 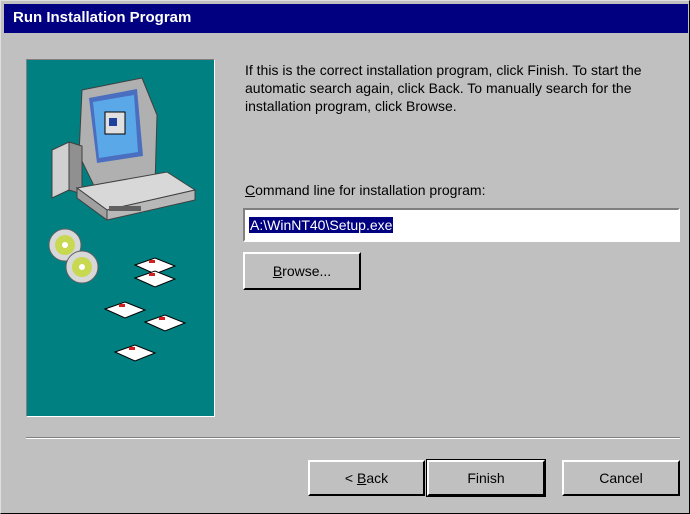 I want to click on command-line-mnemonic: C, so click(x=250, y=190).